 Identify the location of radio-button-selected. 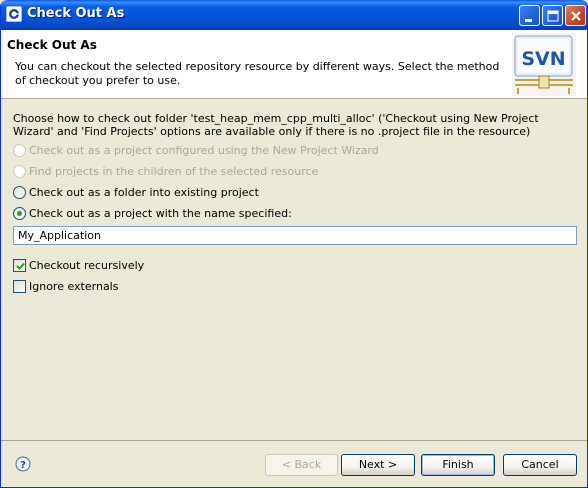
(19, 213).